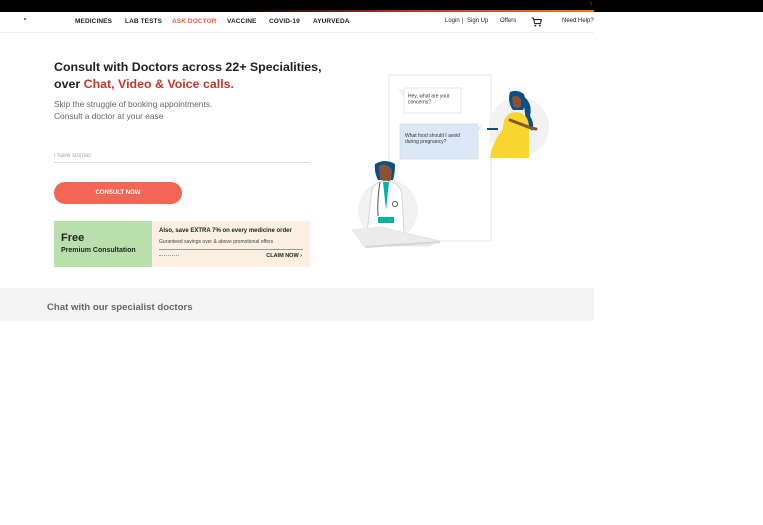 The image size is (763, 525). I want to click on bubble-2-line-2: during pregnancy?, so click(426, 142).